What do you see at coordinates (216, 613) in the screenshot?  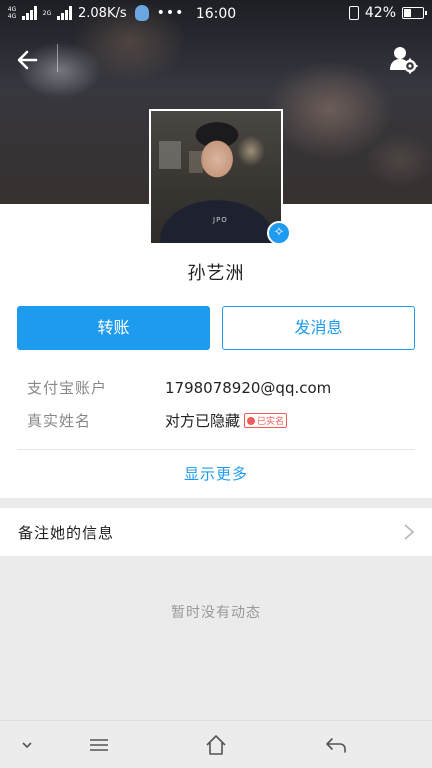 I see `empty-feed-text: 暂时没有动态` at bounding box center [216, 613].